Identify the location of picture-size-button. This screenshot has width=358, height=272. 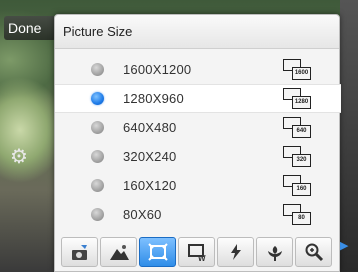
(157, 252).